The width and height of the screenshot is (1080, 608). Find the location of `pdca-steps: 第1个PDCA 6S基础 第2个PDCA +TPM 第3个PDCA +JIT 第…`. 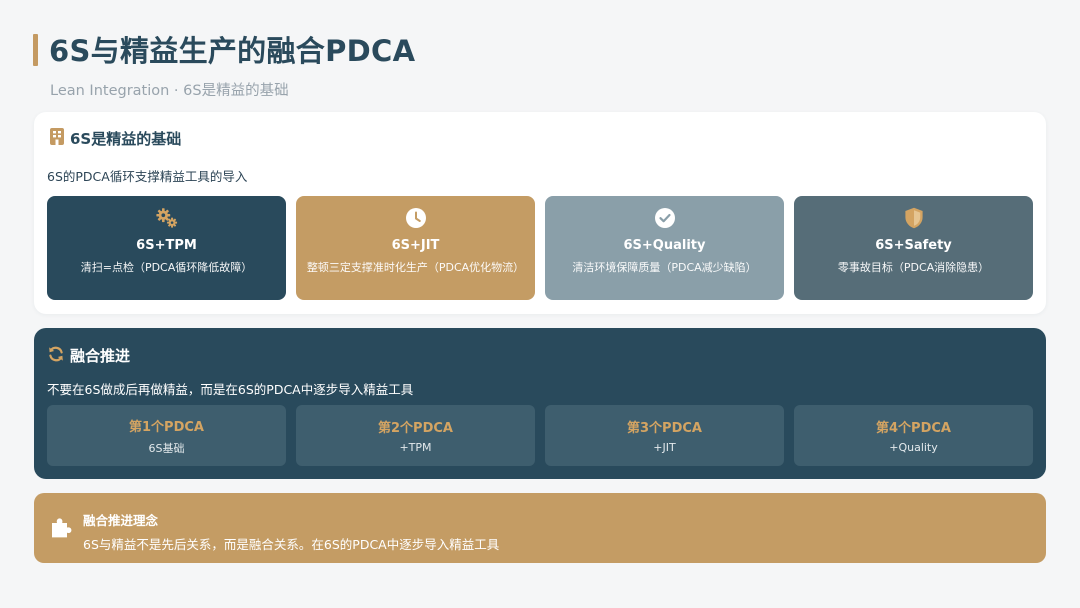

pdca-steps: 第1个PDCA 6S基础 第2个PDCA +TPM 第3个PDCA +JIT 第… is located at coordinates (540, 435).